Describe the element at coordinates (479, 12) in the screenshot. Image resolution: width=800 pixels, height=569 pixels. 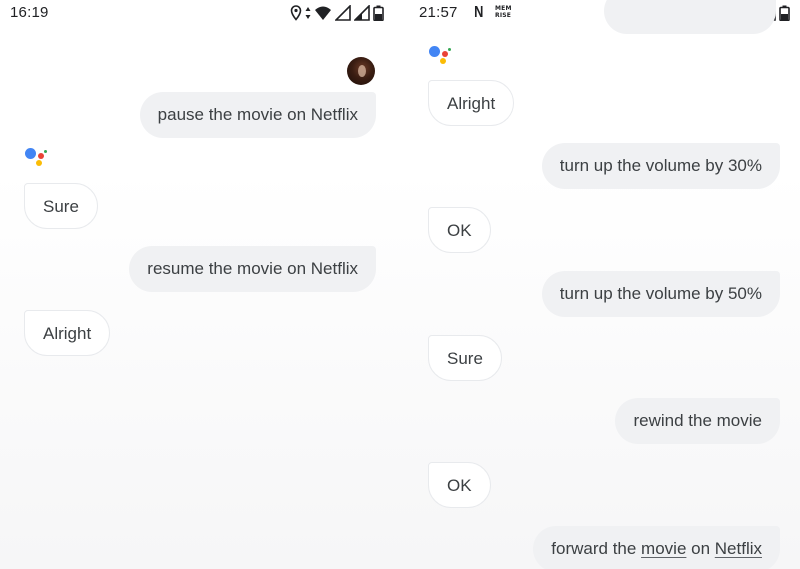
I see `n-app-icon: N` at that location.